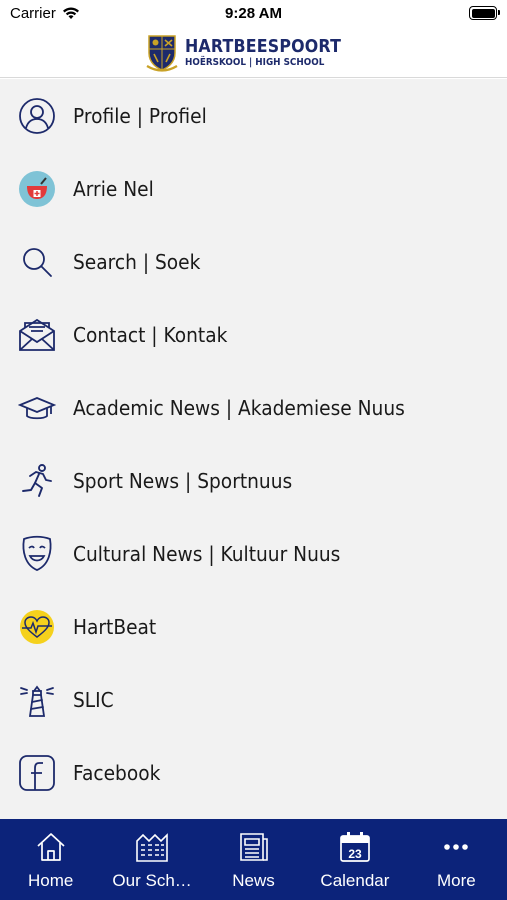 Image resolution: width=507 pixels, height=900 pixels. I want to click on battery-icon, so click(484, 13).